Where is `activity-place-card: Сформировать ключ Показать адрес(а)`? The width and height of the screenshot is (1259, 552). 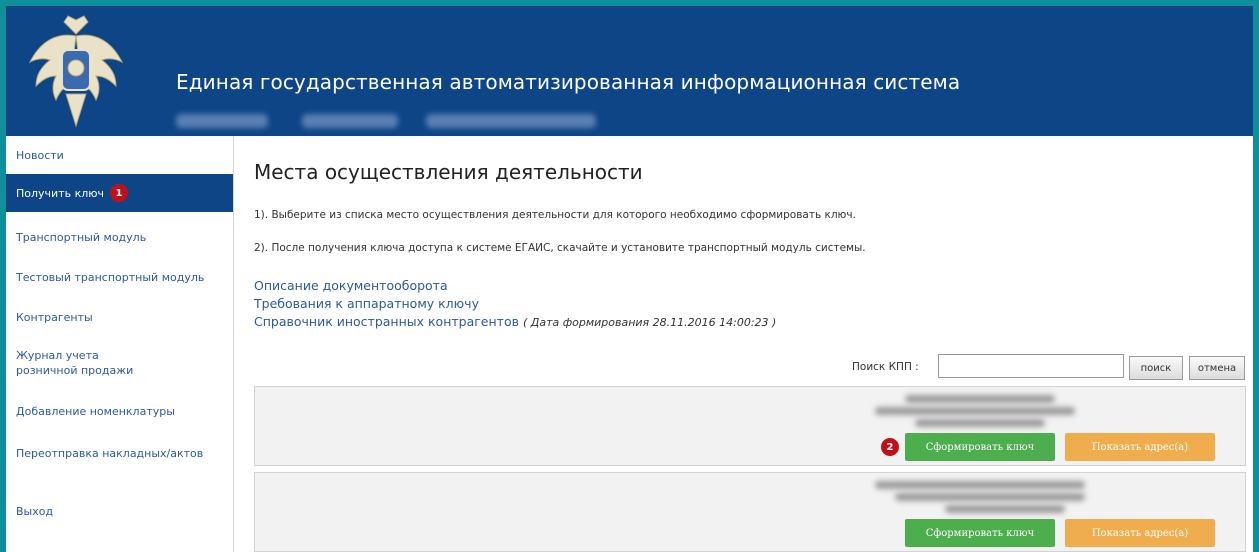 activity-place-card: Сформировать ключ Показать адрес(а) is located at coordinates (750, 512).